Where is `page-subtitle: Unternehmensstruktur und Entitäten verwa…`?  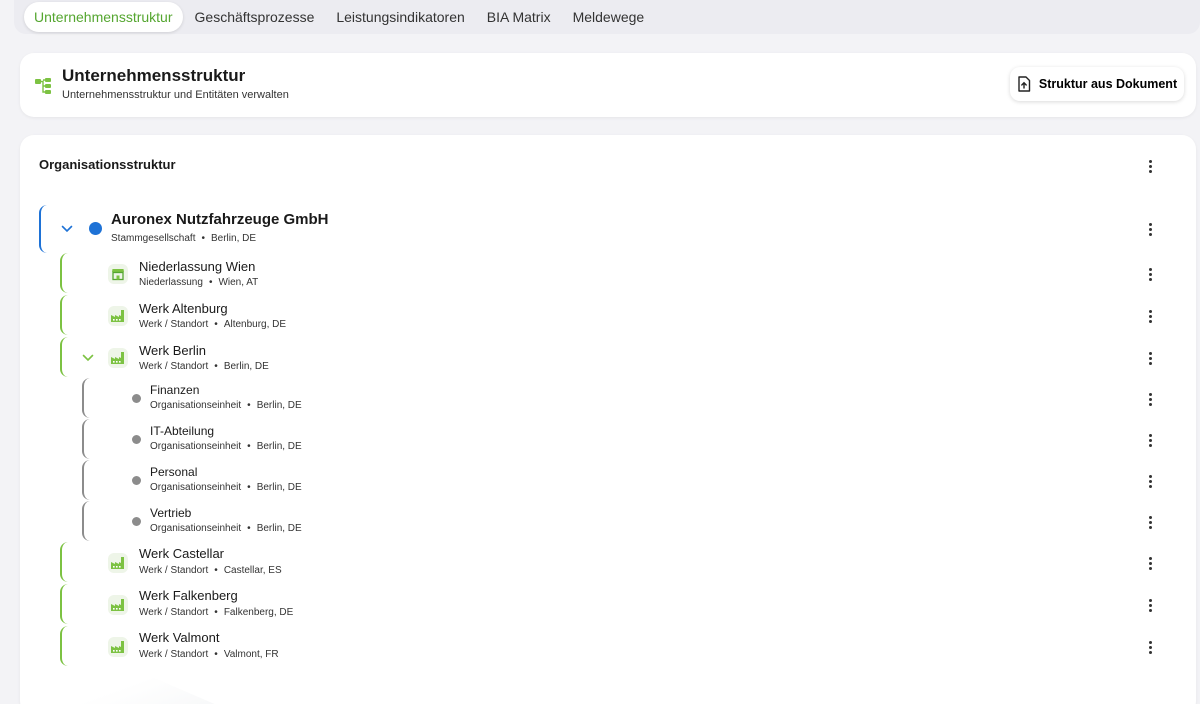
page-subtitle: Unternehmensstruktur und Entitäten verwa… is located at coordinates (175, 95).